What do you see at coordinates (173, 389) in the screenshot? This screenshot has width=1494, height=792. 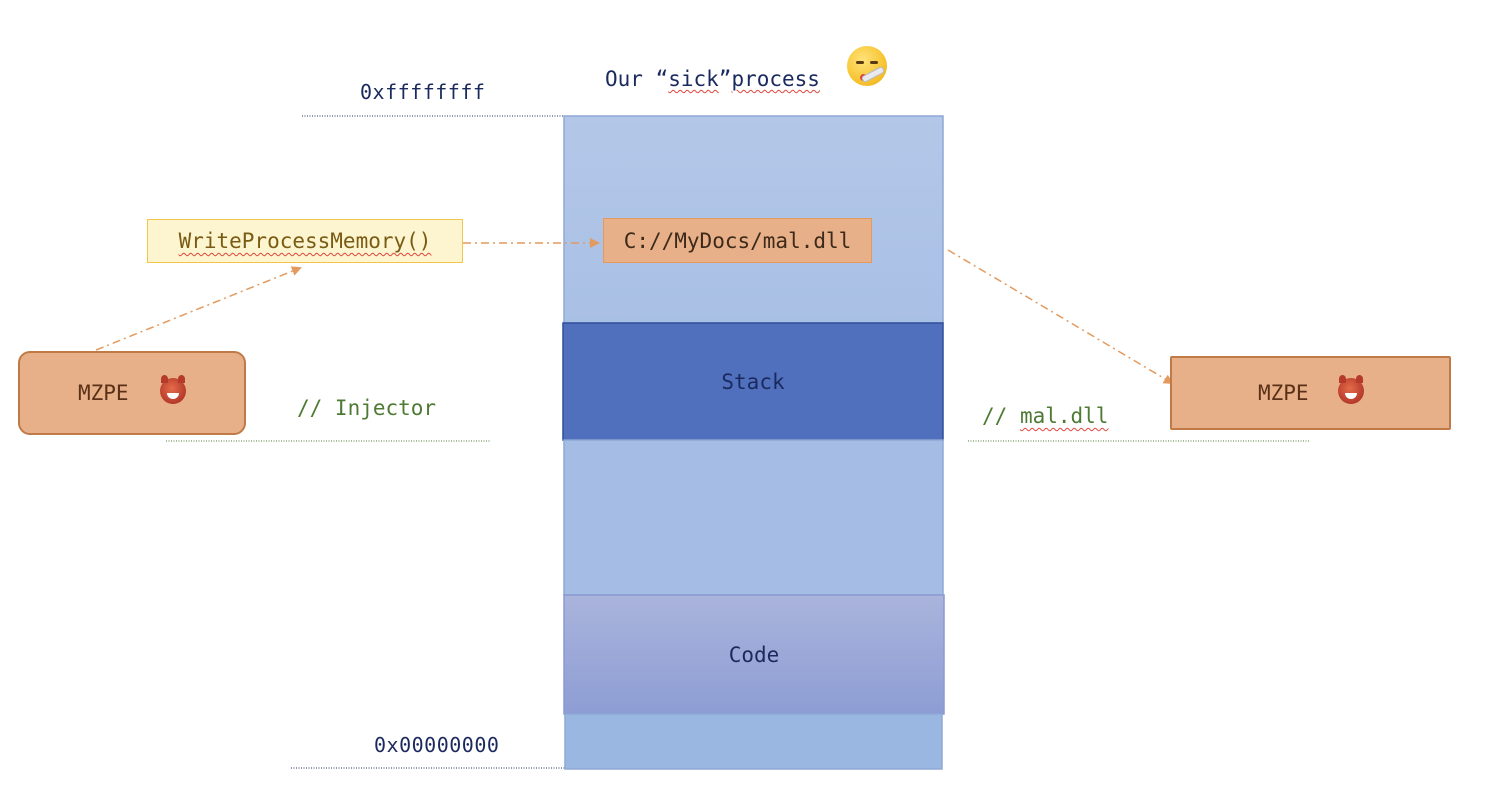 I see `injector-devil-icon` at bounding box center [173, 389].